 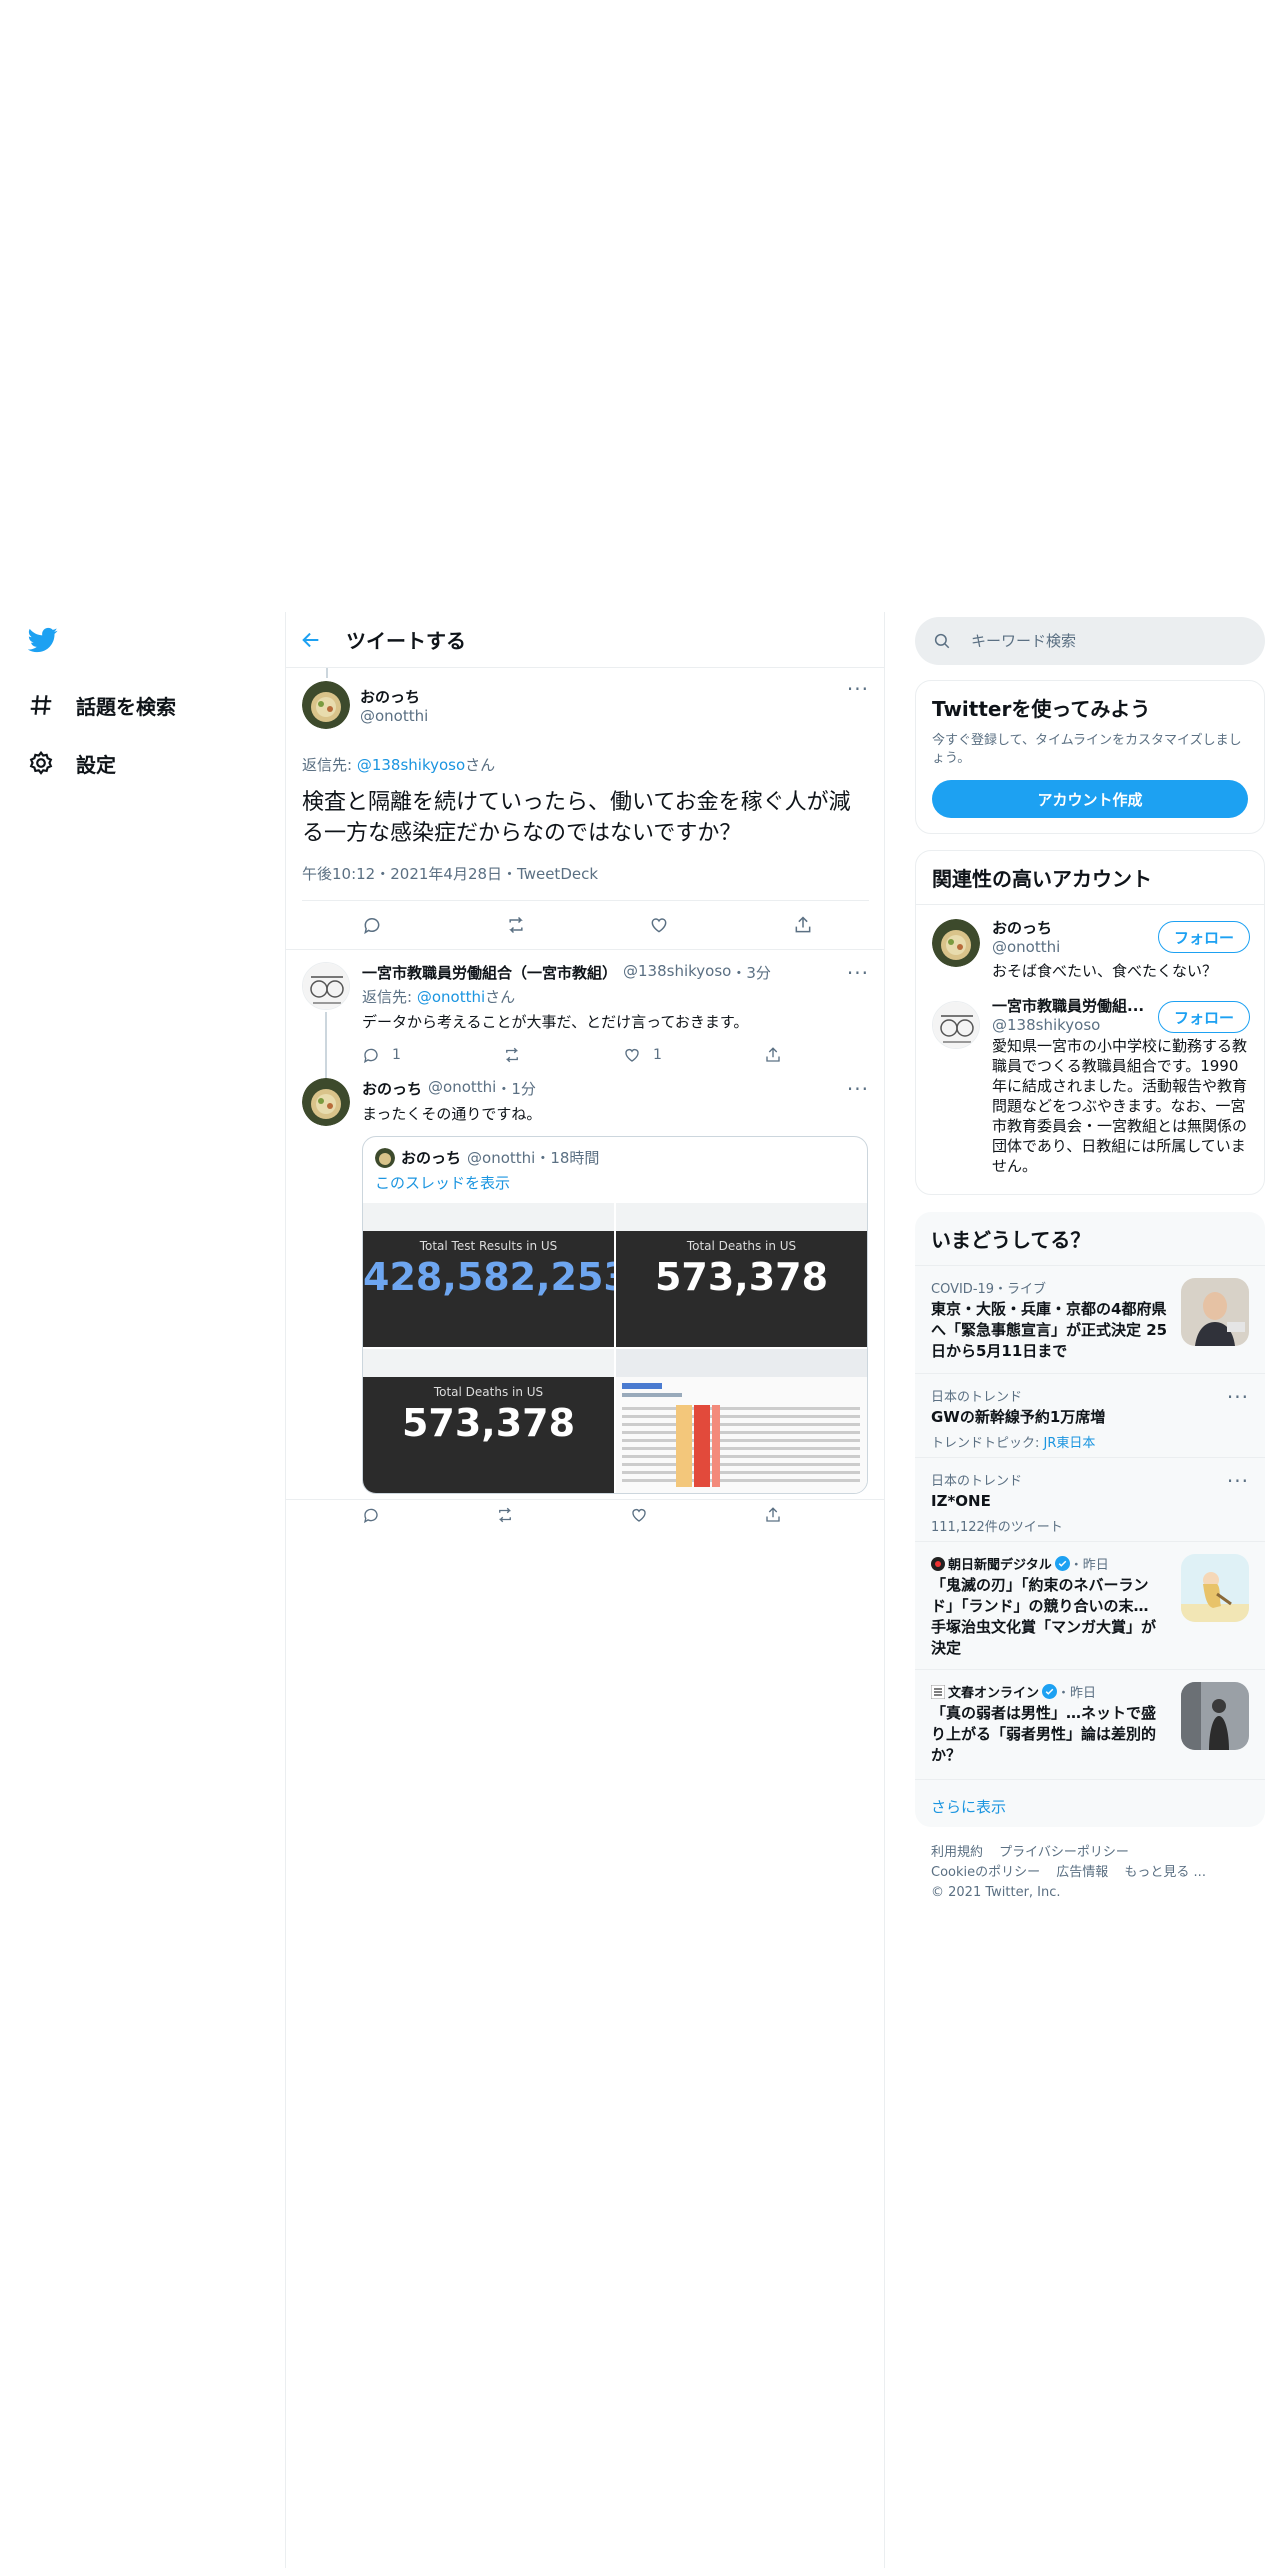 I want to click on trend-sub: トレンドトピック: JR東日本, so click(x=1090, y=1441).